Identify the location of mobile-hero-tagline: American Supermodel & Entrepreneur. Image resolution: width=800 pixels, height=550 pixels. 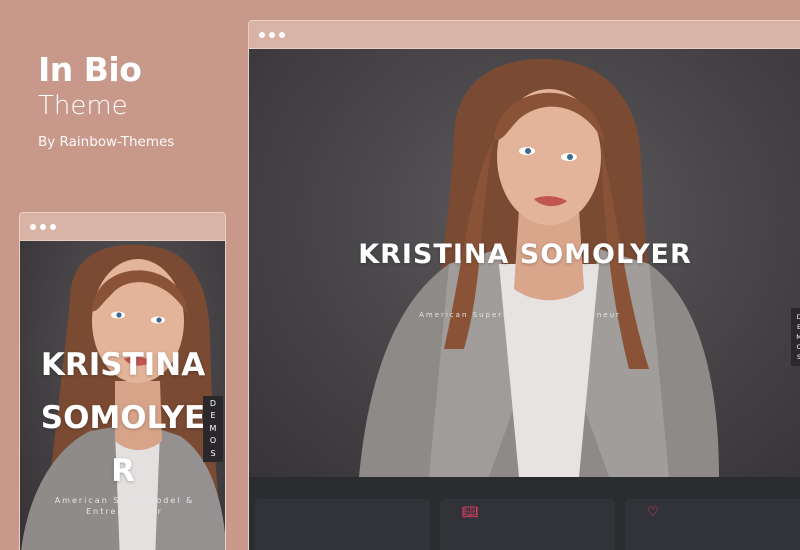
(124, 506).